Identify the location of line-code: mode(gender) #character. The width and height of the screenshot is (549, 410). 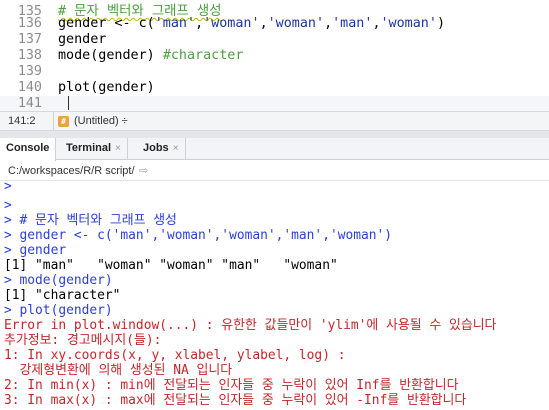
(150, 56).